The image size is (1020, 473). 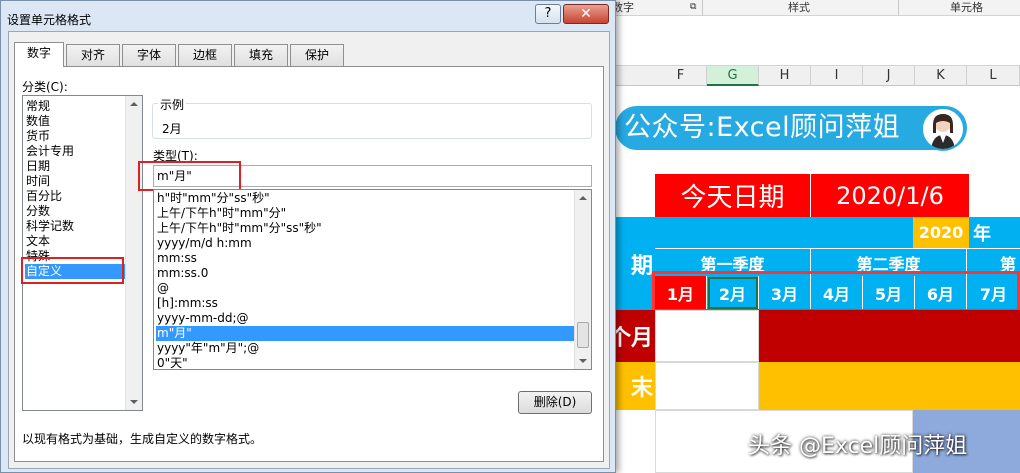 What do you see at coordinates (889, 386) in the screenshot?
I see `progress-bar-orange` at bounding box center [889, 386].